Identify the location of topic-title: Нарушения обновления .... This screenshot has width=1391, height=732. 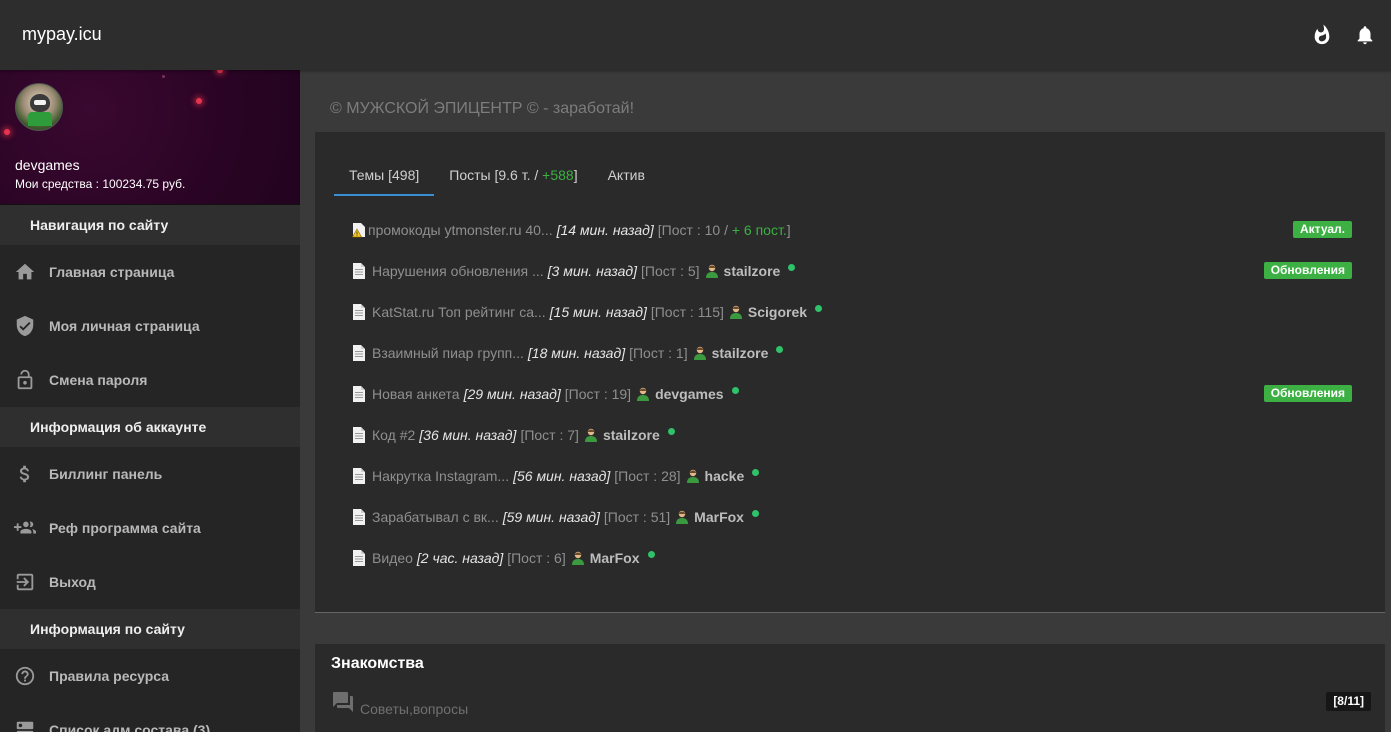
(458, 271).